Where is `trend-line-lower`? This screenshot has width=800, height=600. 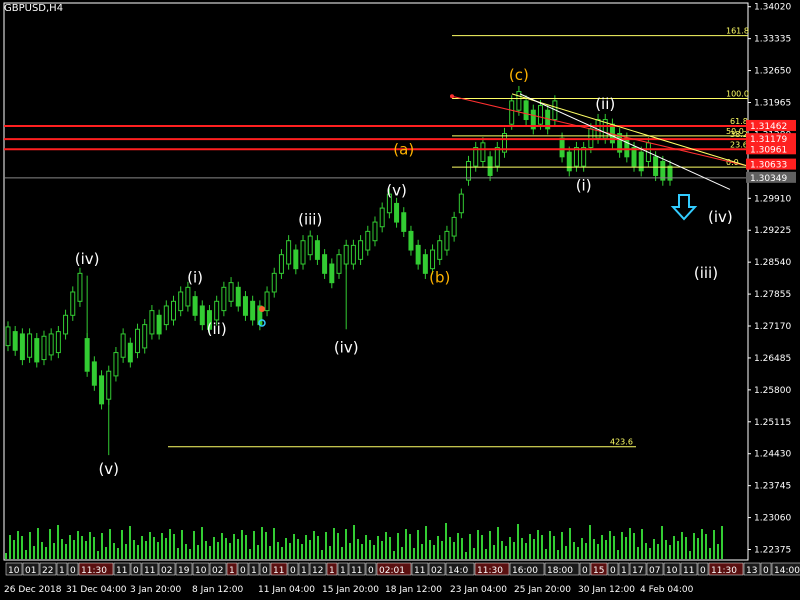
trend-line-lower is located at coordinates (625, 141).